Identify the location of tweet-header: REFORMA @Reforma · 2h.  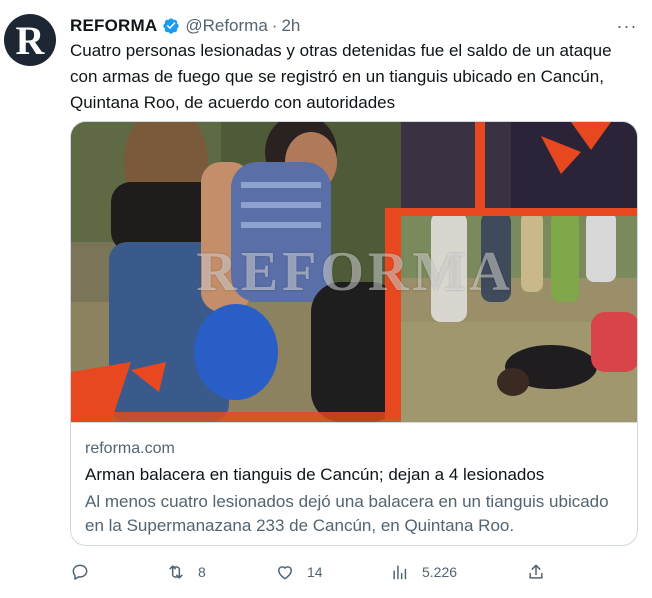
(185, 26).